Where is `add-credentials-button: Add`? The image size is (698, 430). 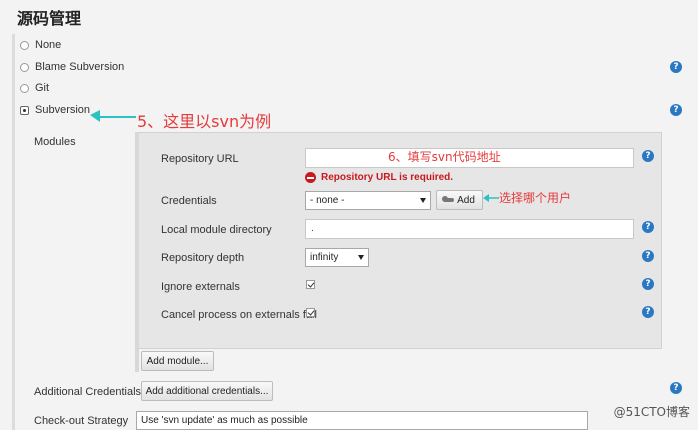
add-credentials-button: Add is located at coordinates (459, 200).